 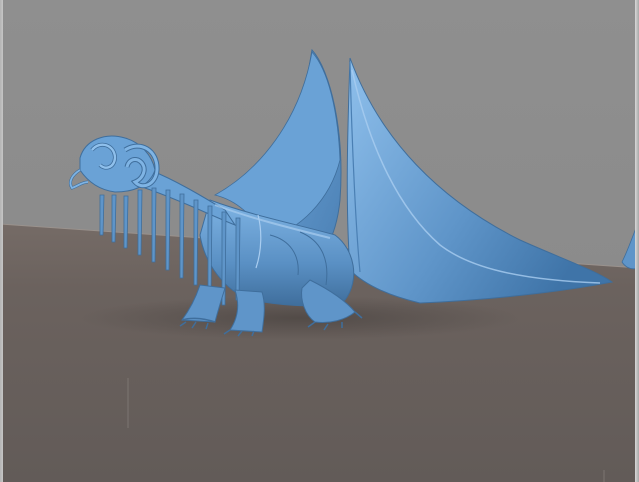 What do you see at coordinates (1, 241) in the screenshot?
I see `viewport-frame-left` at bounding box center [1, 241].